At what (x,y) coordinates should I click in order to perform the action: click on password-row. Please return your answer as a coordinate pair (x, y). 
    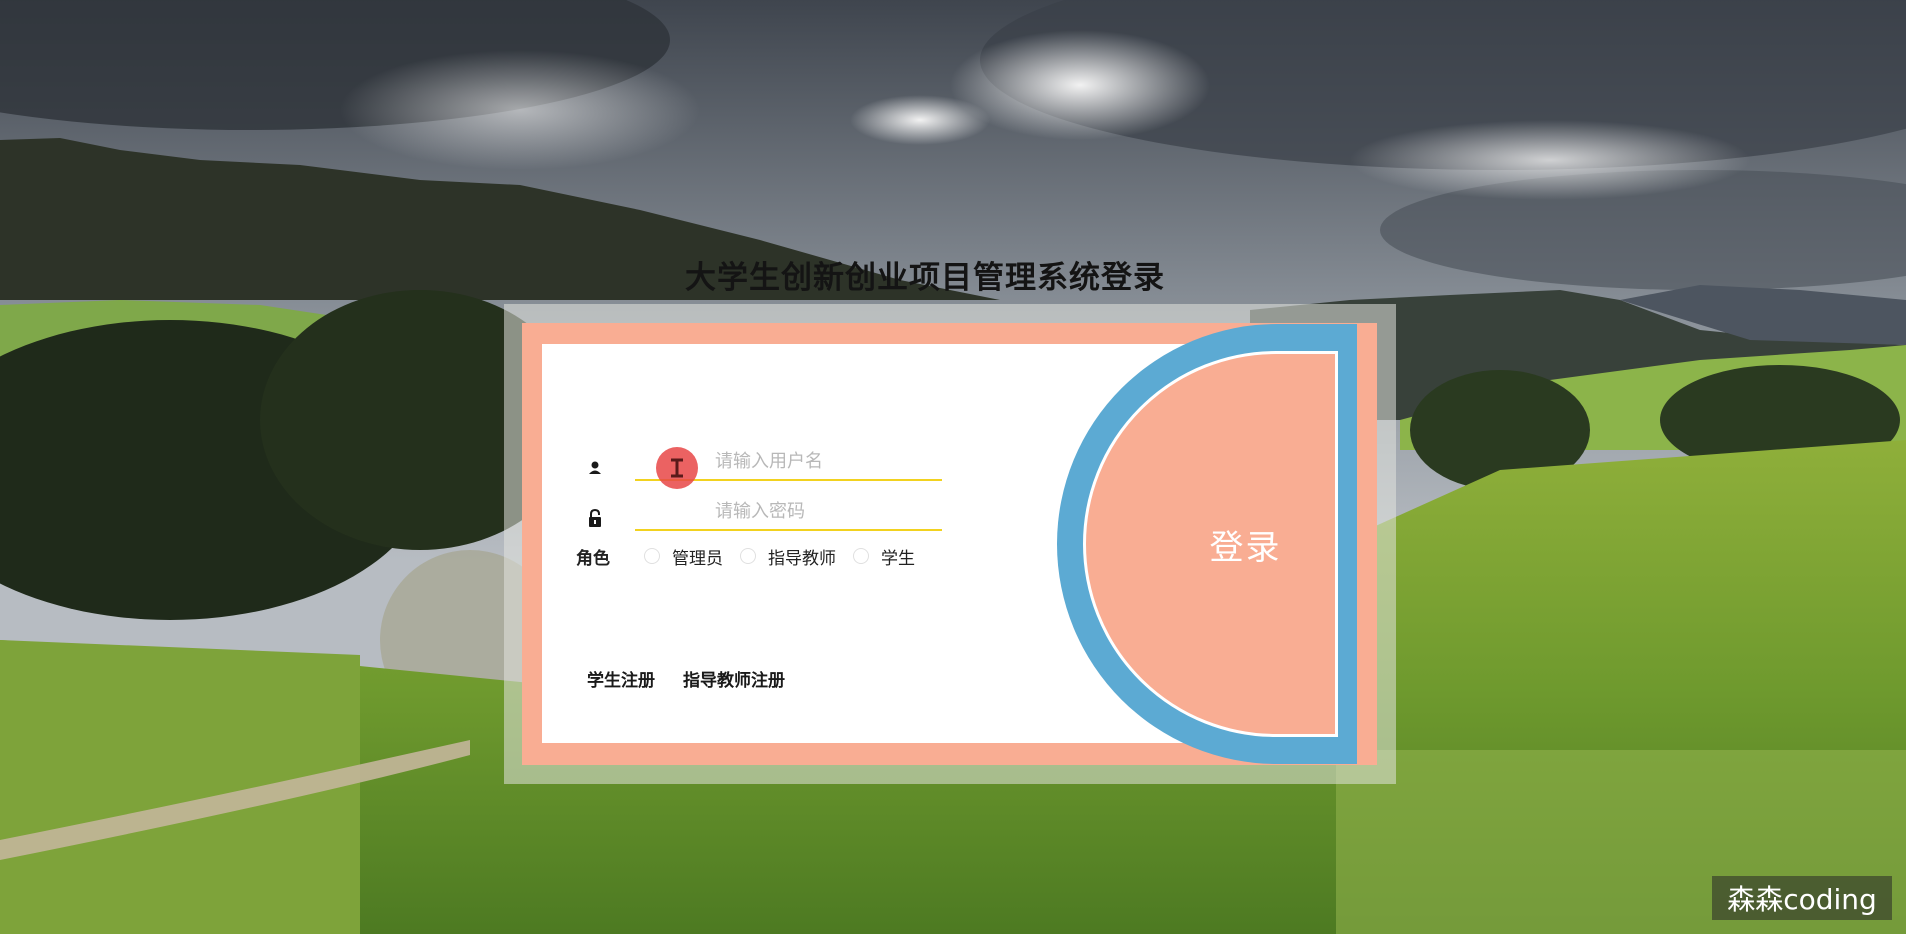
    Looking at the image, I should click on (776, 513).